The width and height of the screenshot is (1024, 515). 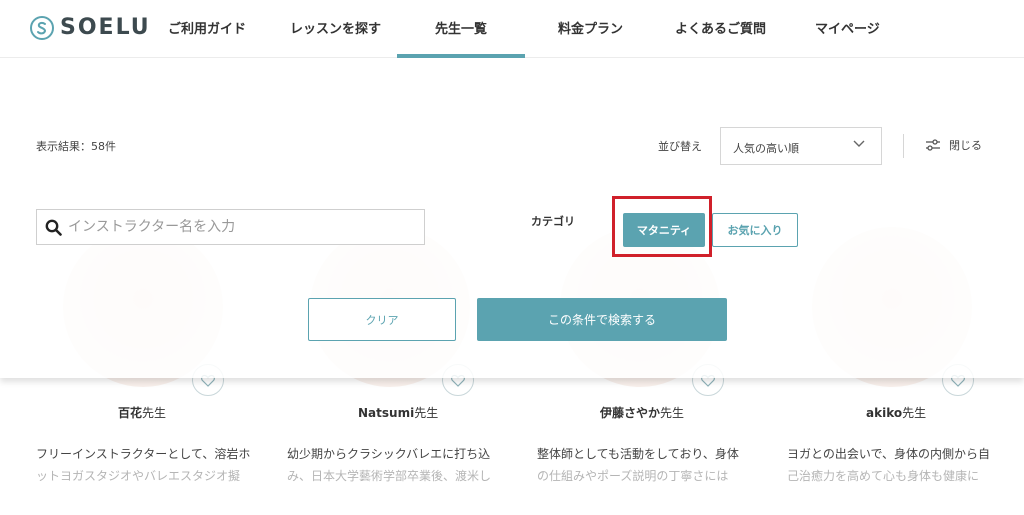 I want to click on divider, so click(x=903, y=146).